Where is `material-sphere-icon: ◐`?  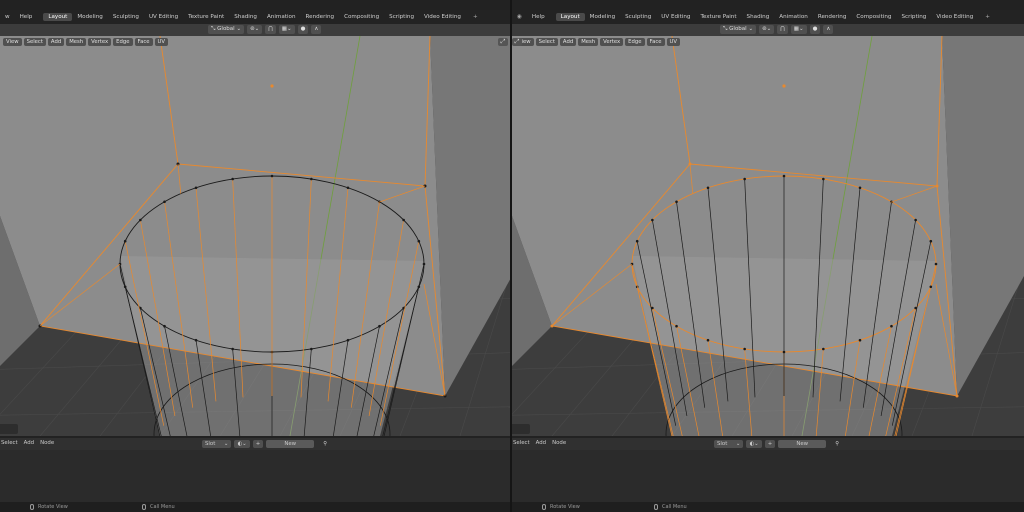
material-sphere-icon: ◐ is located at coordinates (752, 444).